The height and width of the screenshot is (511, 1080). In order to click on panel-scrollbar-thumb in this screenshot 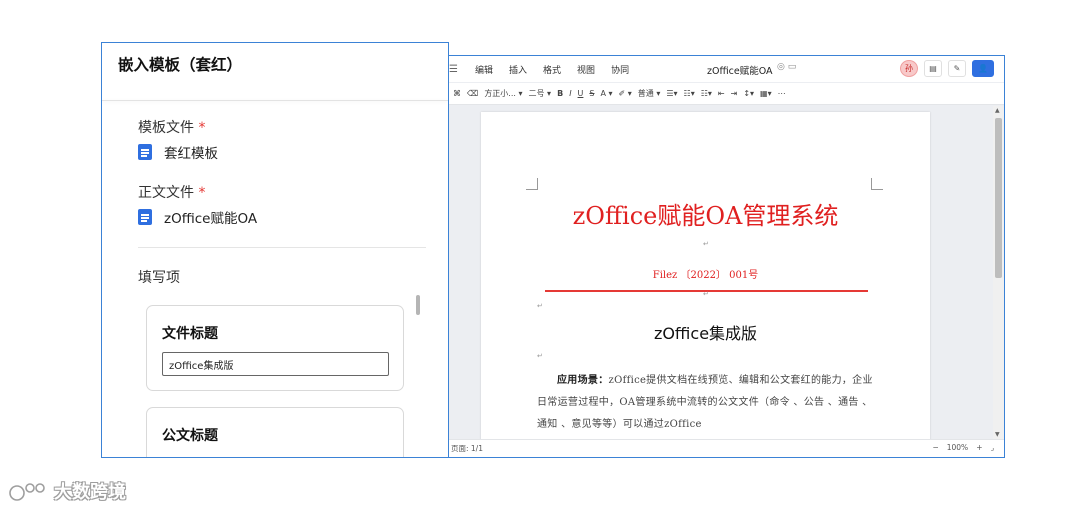, I will do `click(418, 305)`.